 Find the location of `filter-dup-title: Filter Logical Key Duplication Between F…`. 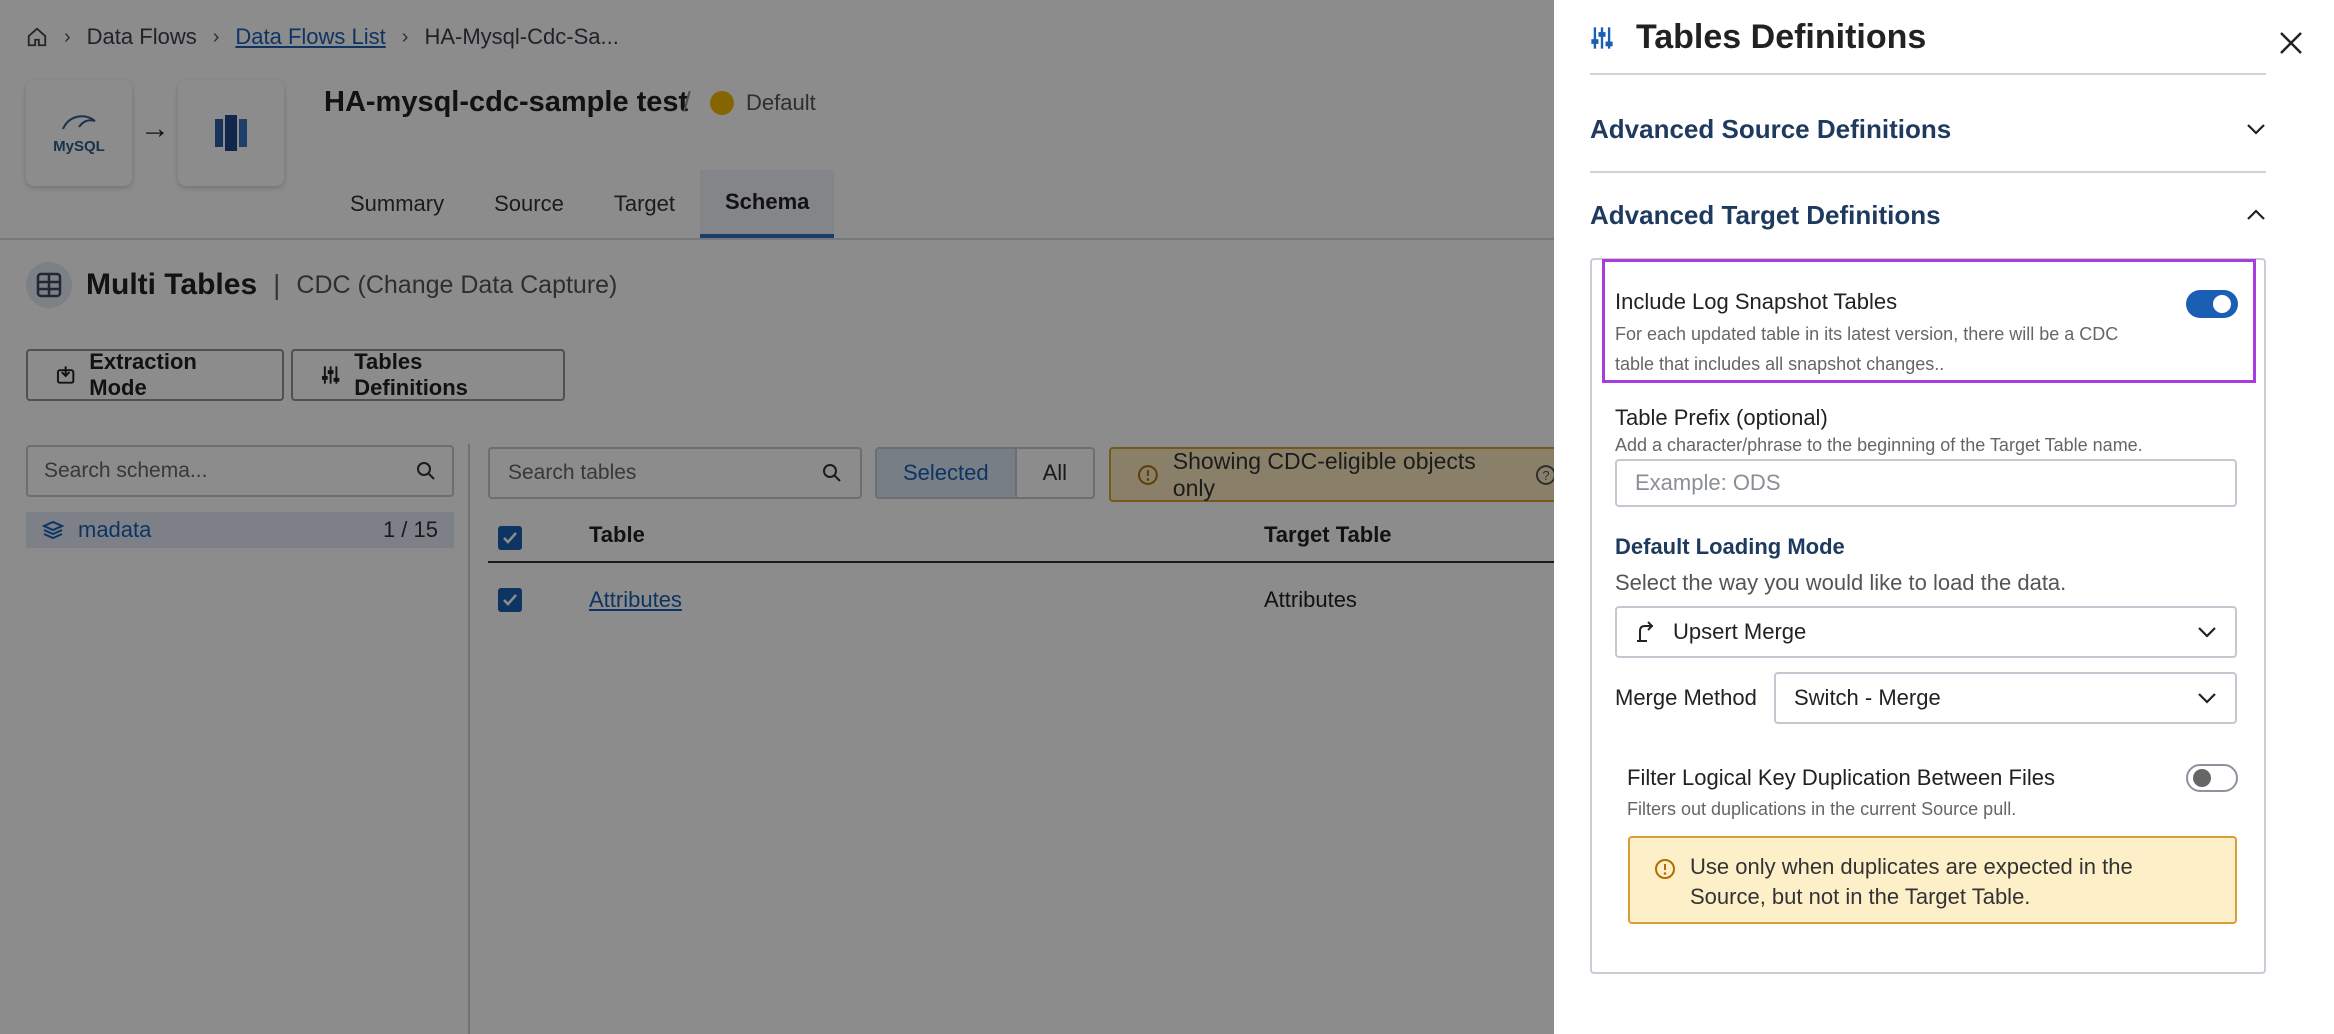

filter-dup-title: Filter Logical Key Duplication Between F… is located at coordinates (1841, 777).